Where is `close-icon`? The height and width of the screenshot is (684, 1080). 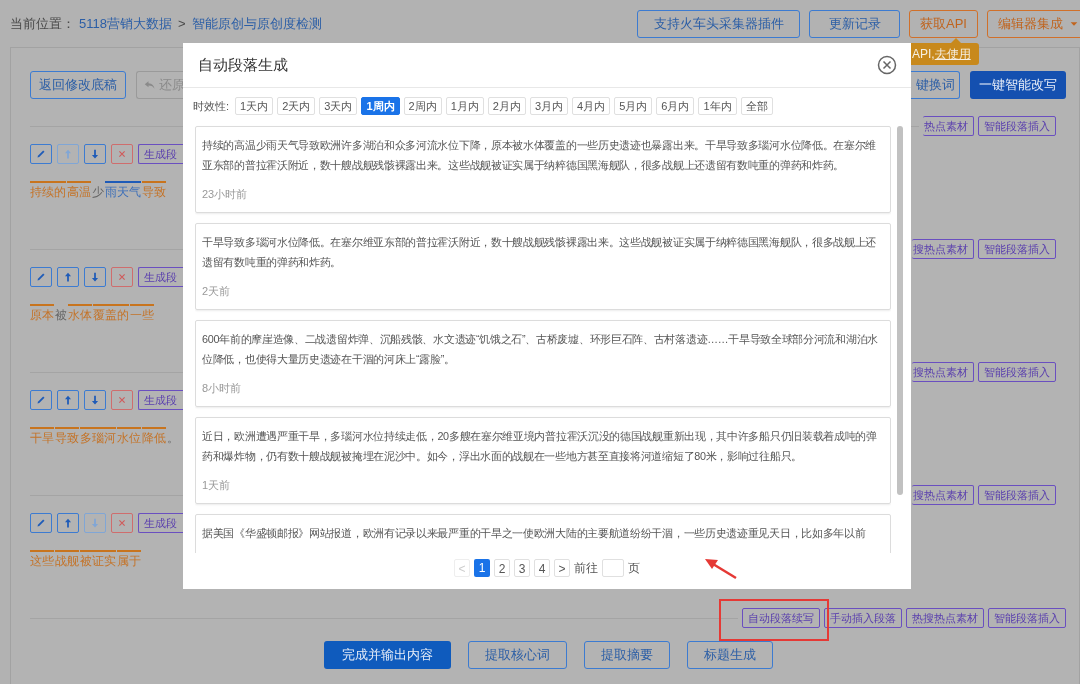
close-icon is located at coordinates (887, 65).